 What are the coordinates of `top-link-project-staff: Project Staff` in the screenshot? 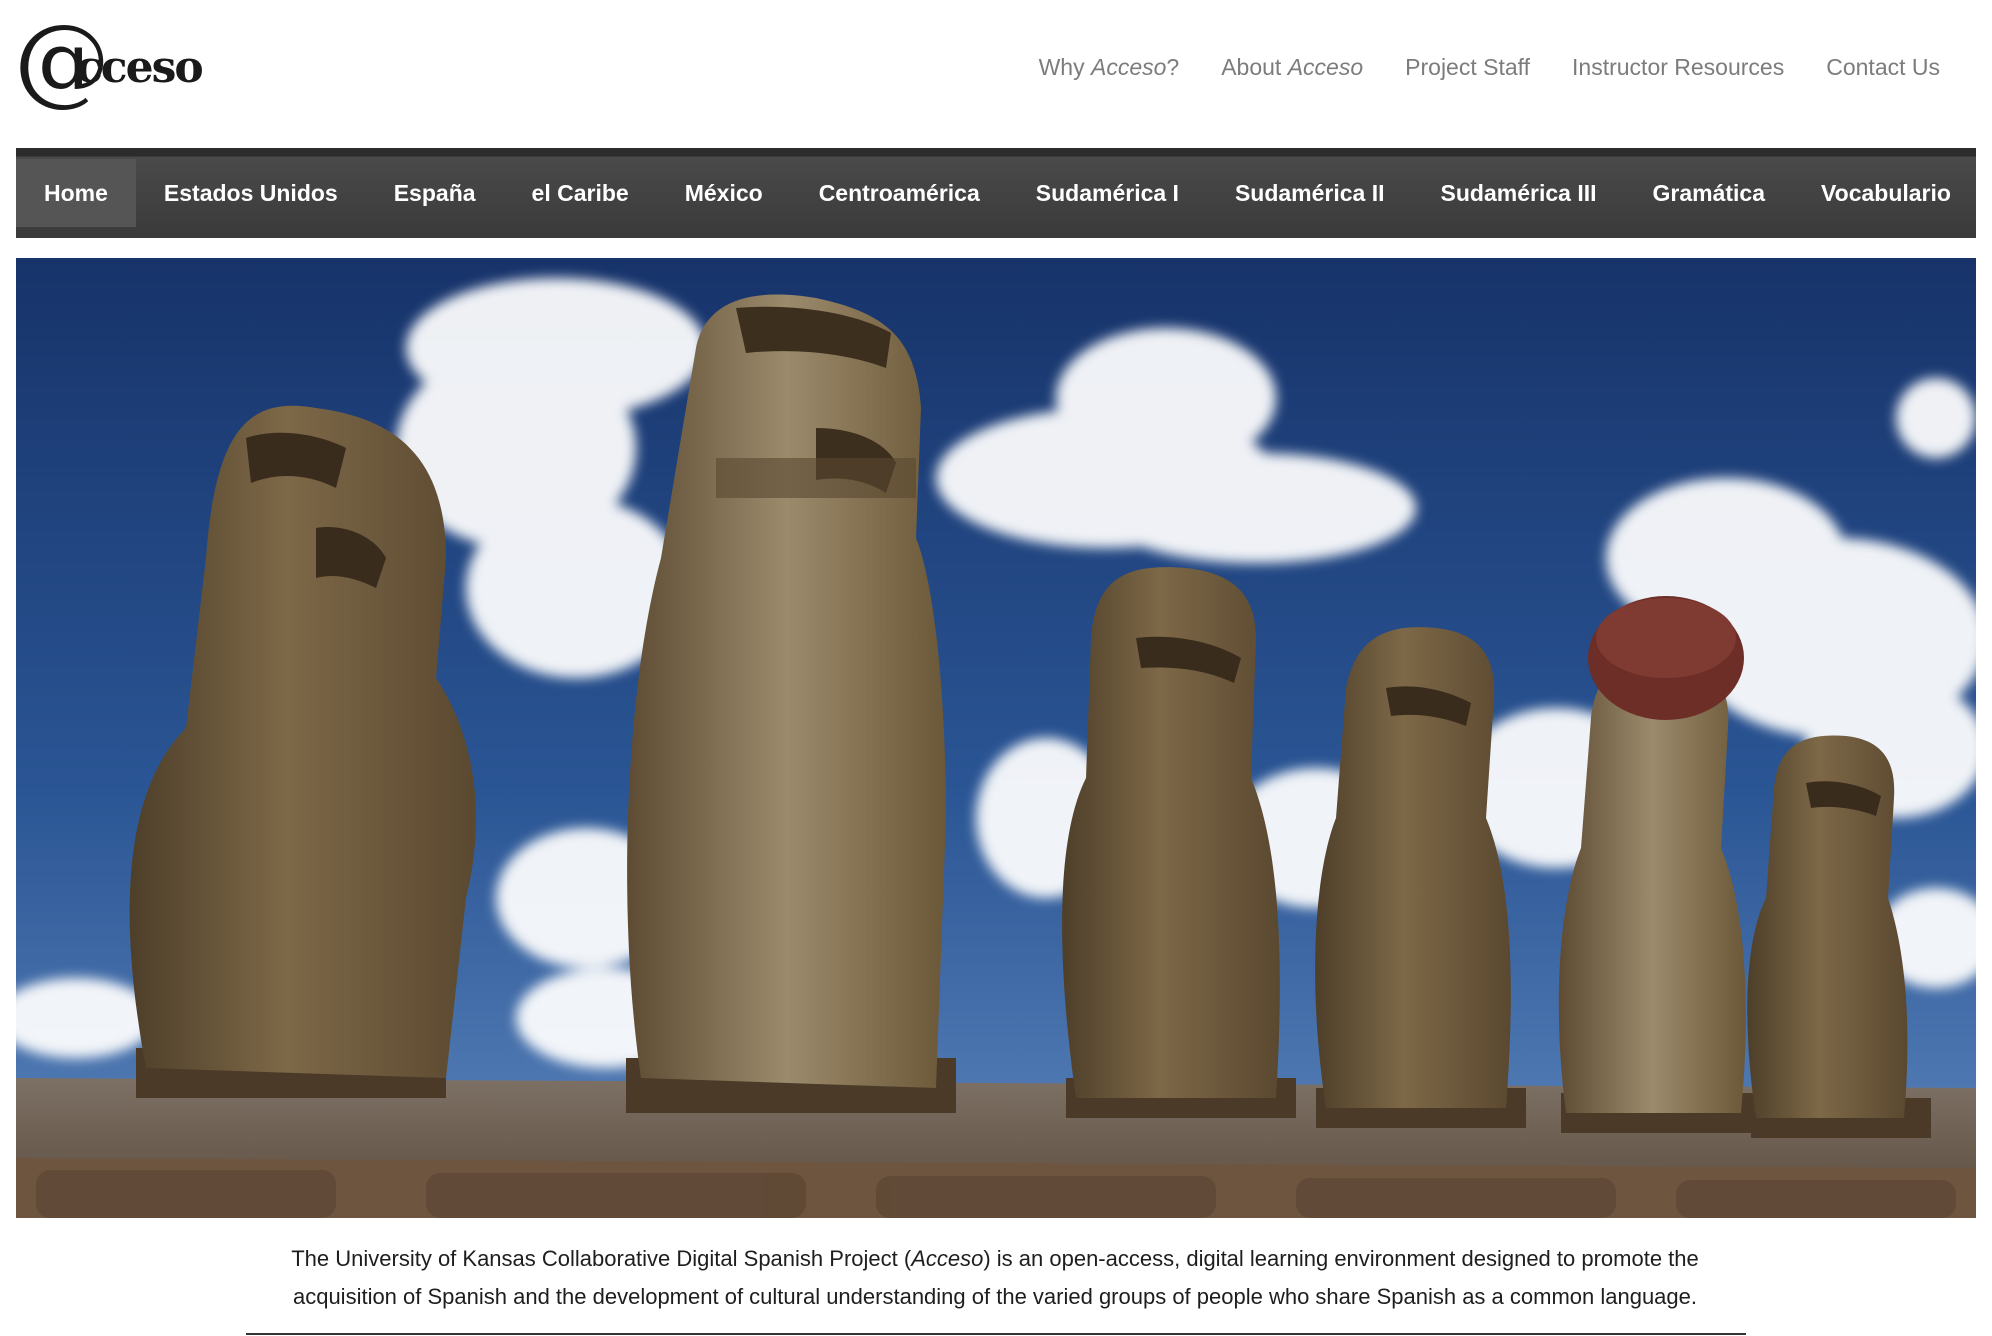 It's located at (1467, 67).